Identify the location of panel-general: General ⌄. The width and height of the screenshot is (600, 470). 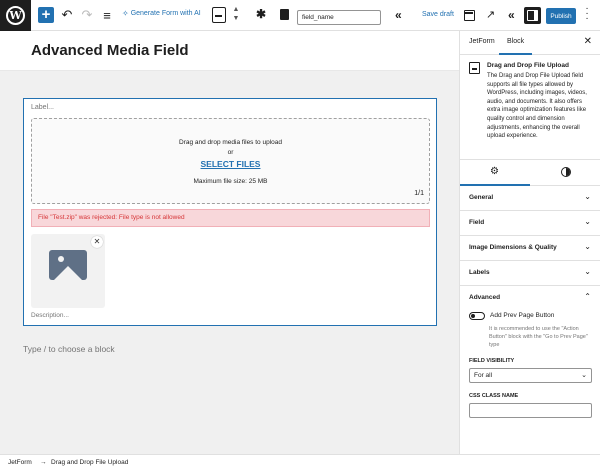
(530, 198).